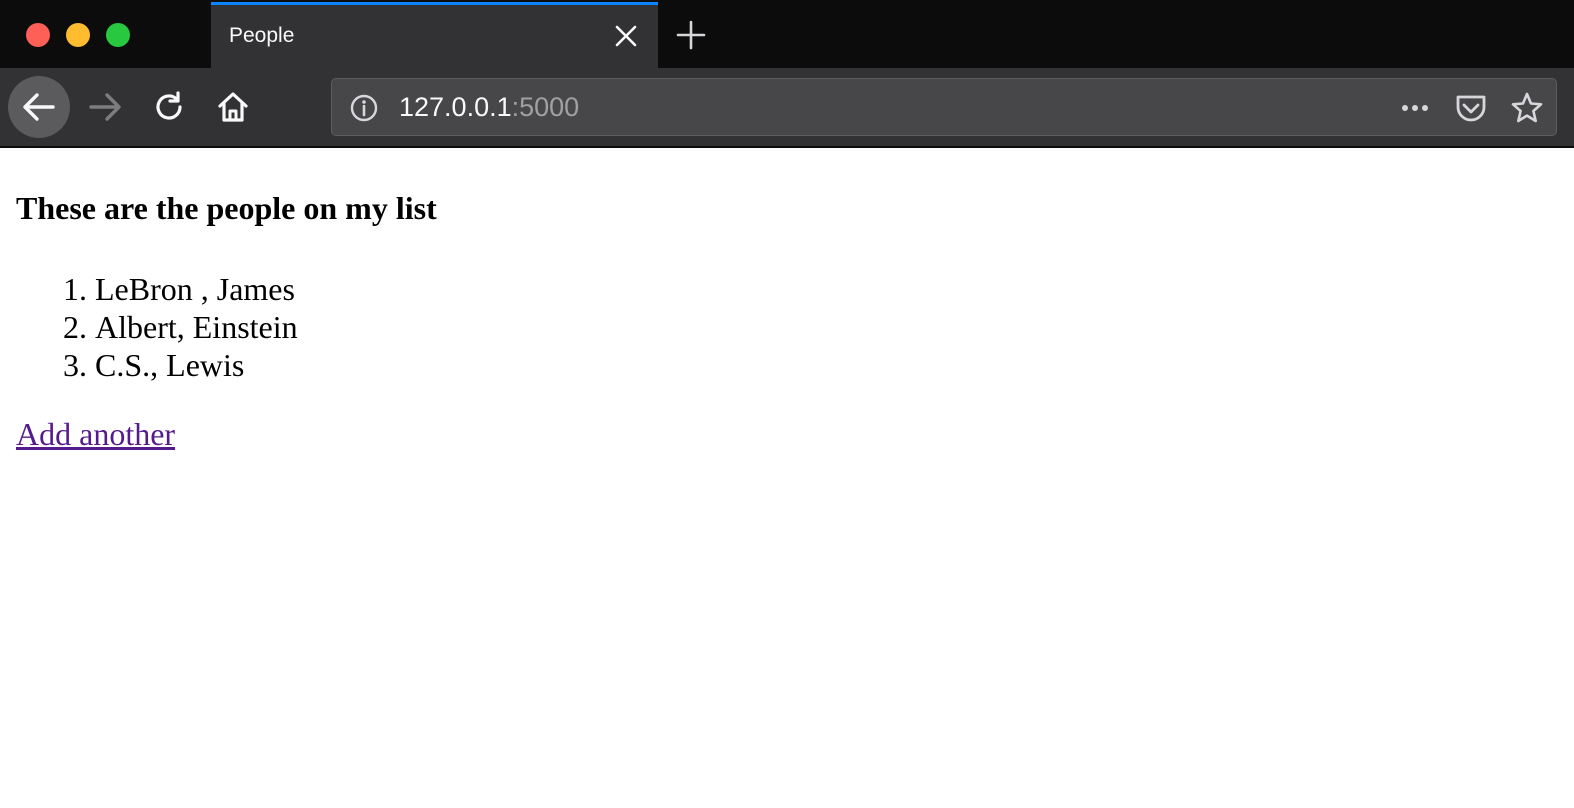 The height and width of the screenshot is (808, 1574). I want to click on window-maximize-button, so click(118, 35).